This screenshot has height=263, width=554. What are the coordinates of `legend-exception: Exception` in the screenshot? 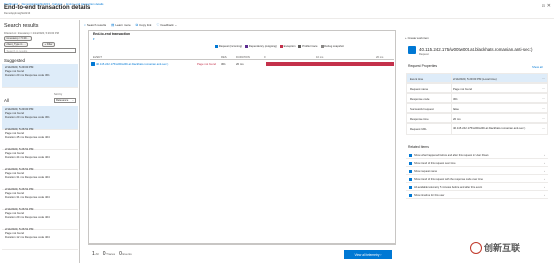 It's located at (287, 46).